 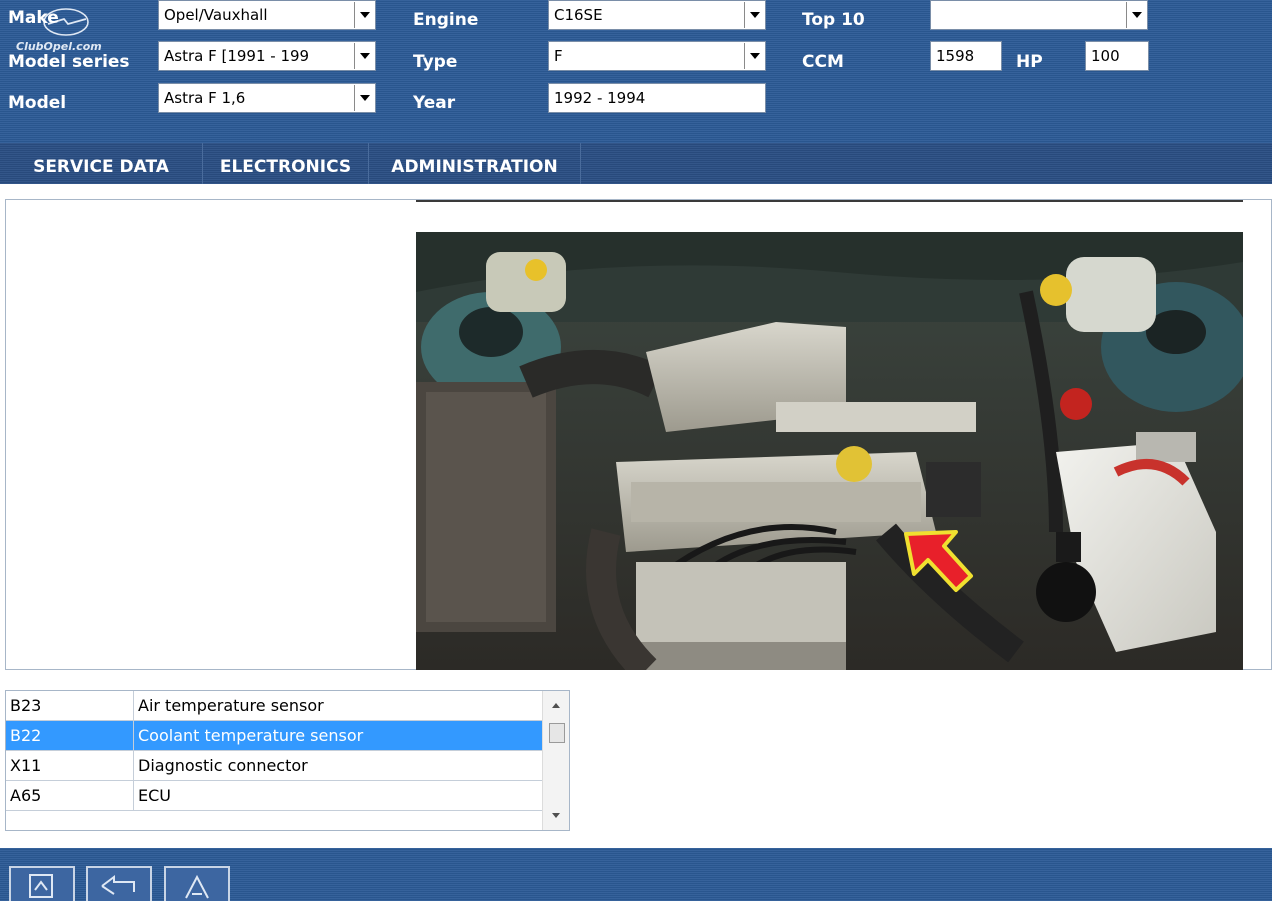 What do you see at coordinates (231, 705) in the screenshot?
I see `component-name: Air temperature sensor` at bounding box center [231, 705].